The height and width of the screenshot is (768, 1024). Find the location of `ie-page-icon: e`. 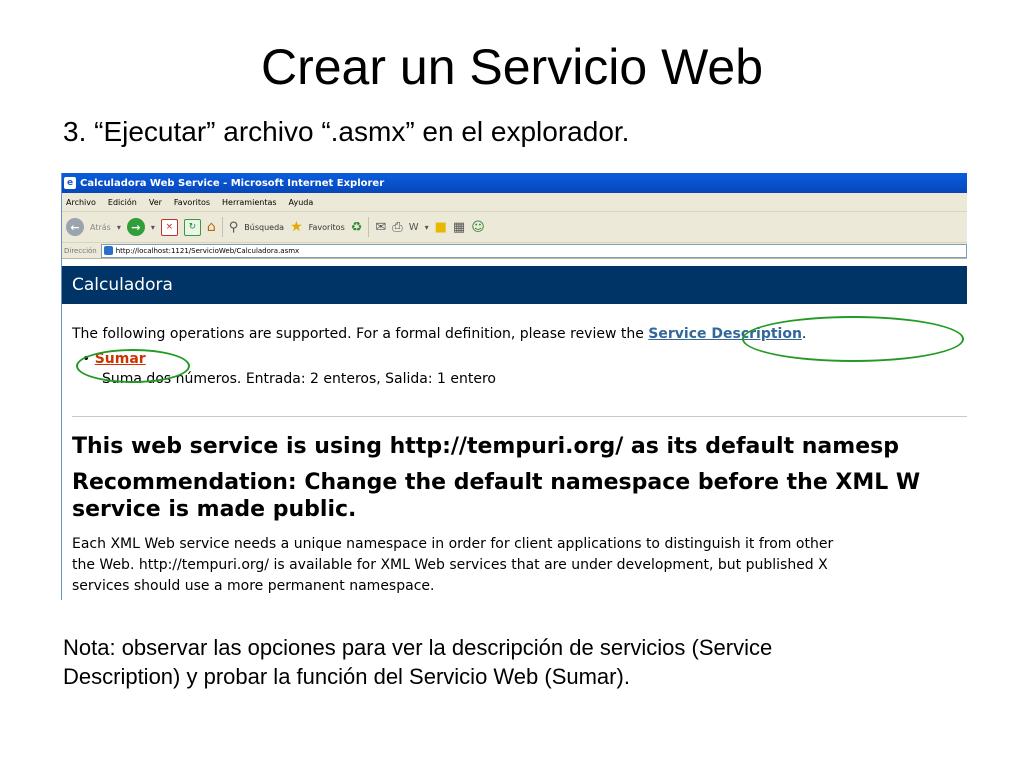

ie-page-icon: e is located at coordinates (70, 183).